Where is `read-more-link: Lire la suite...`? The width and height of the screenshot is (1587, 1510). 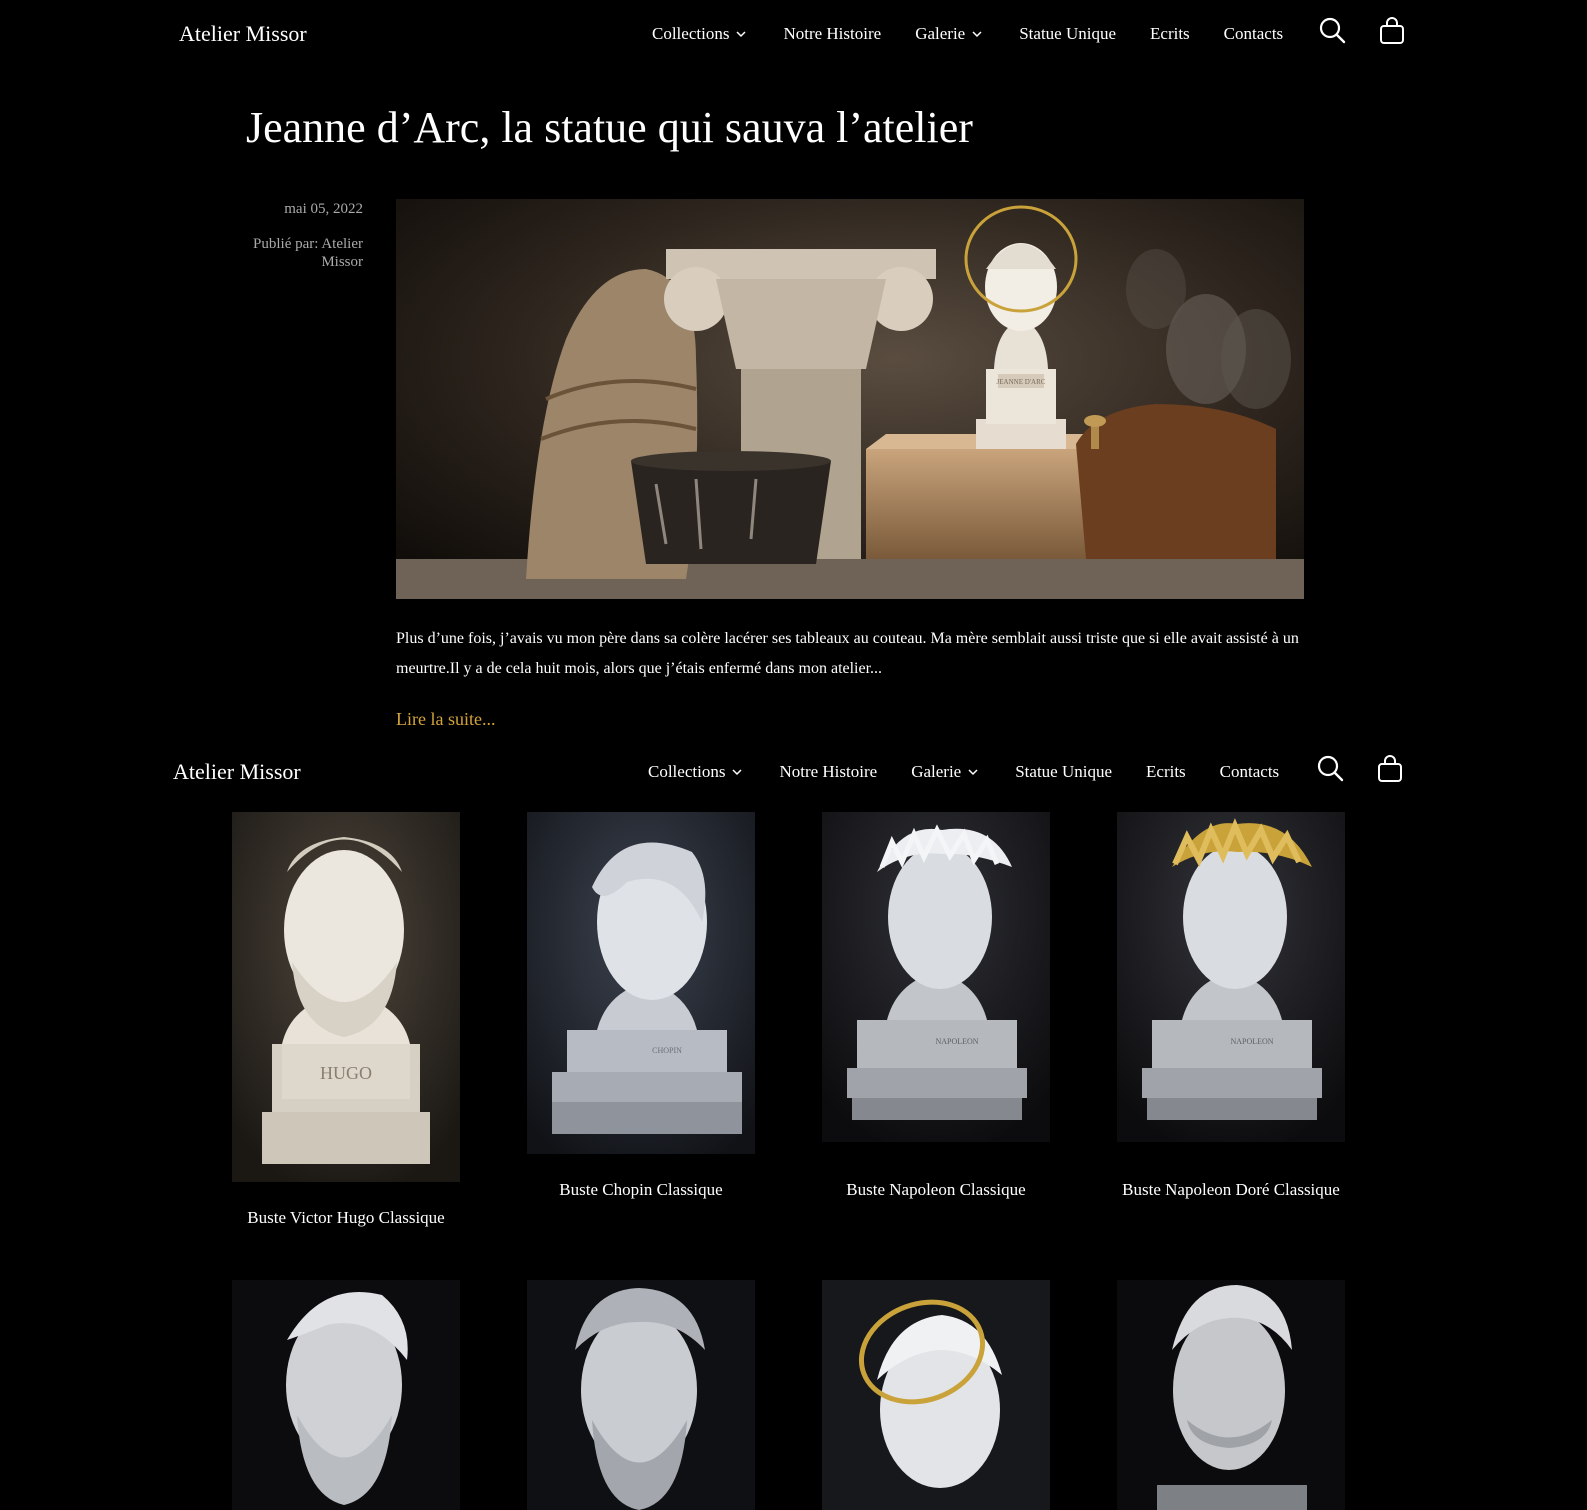
read-more-link: Lire la suite... is located at coordinates (445, 719).